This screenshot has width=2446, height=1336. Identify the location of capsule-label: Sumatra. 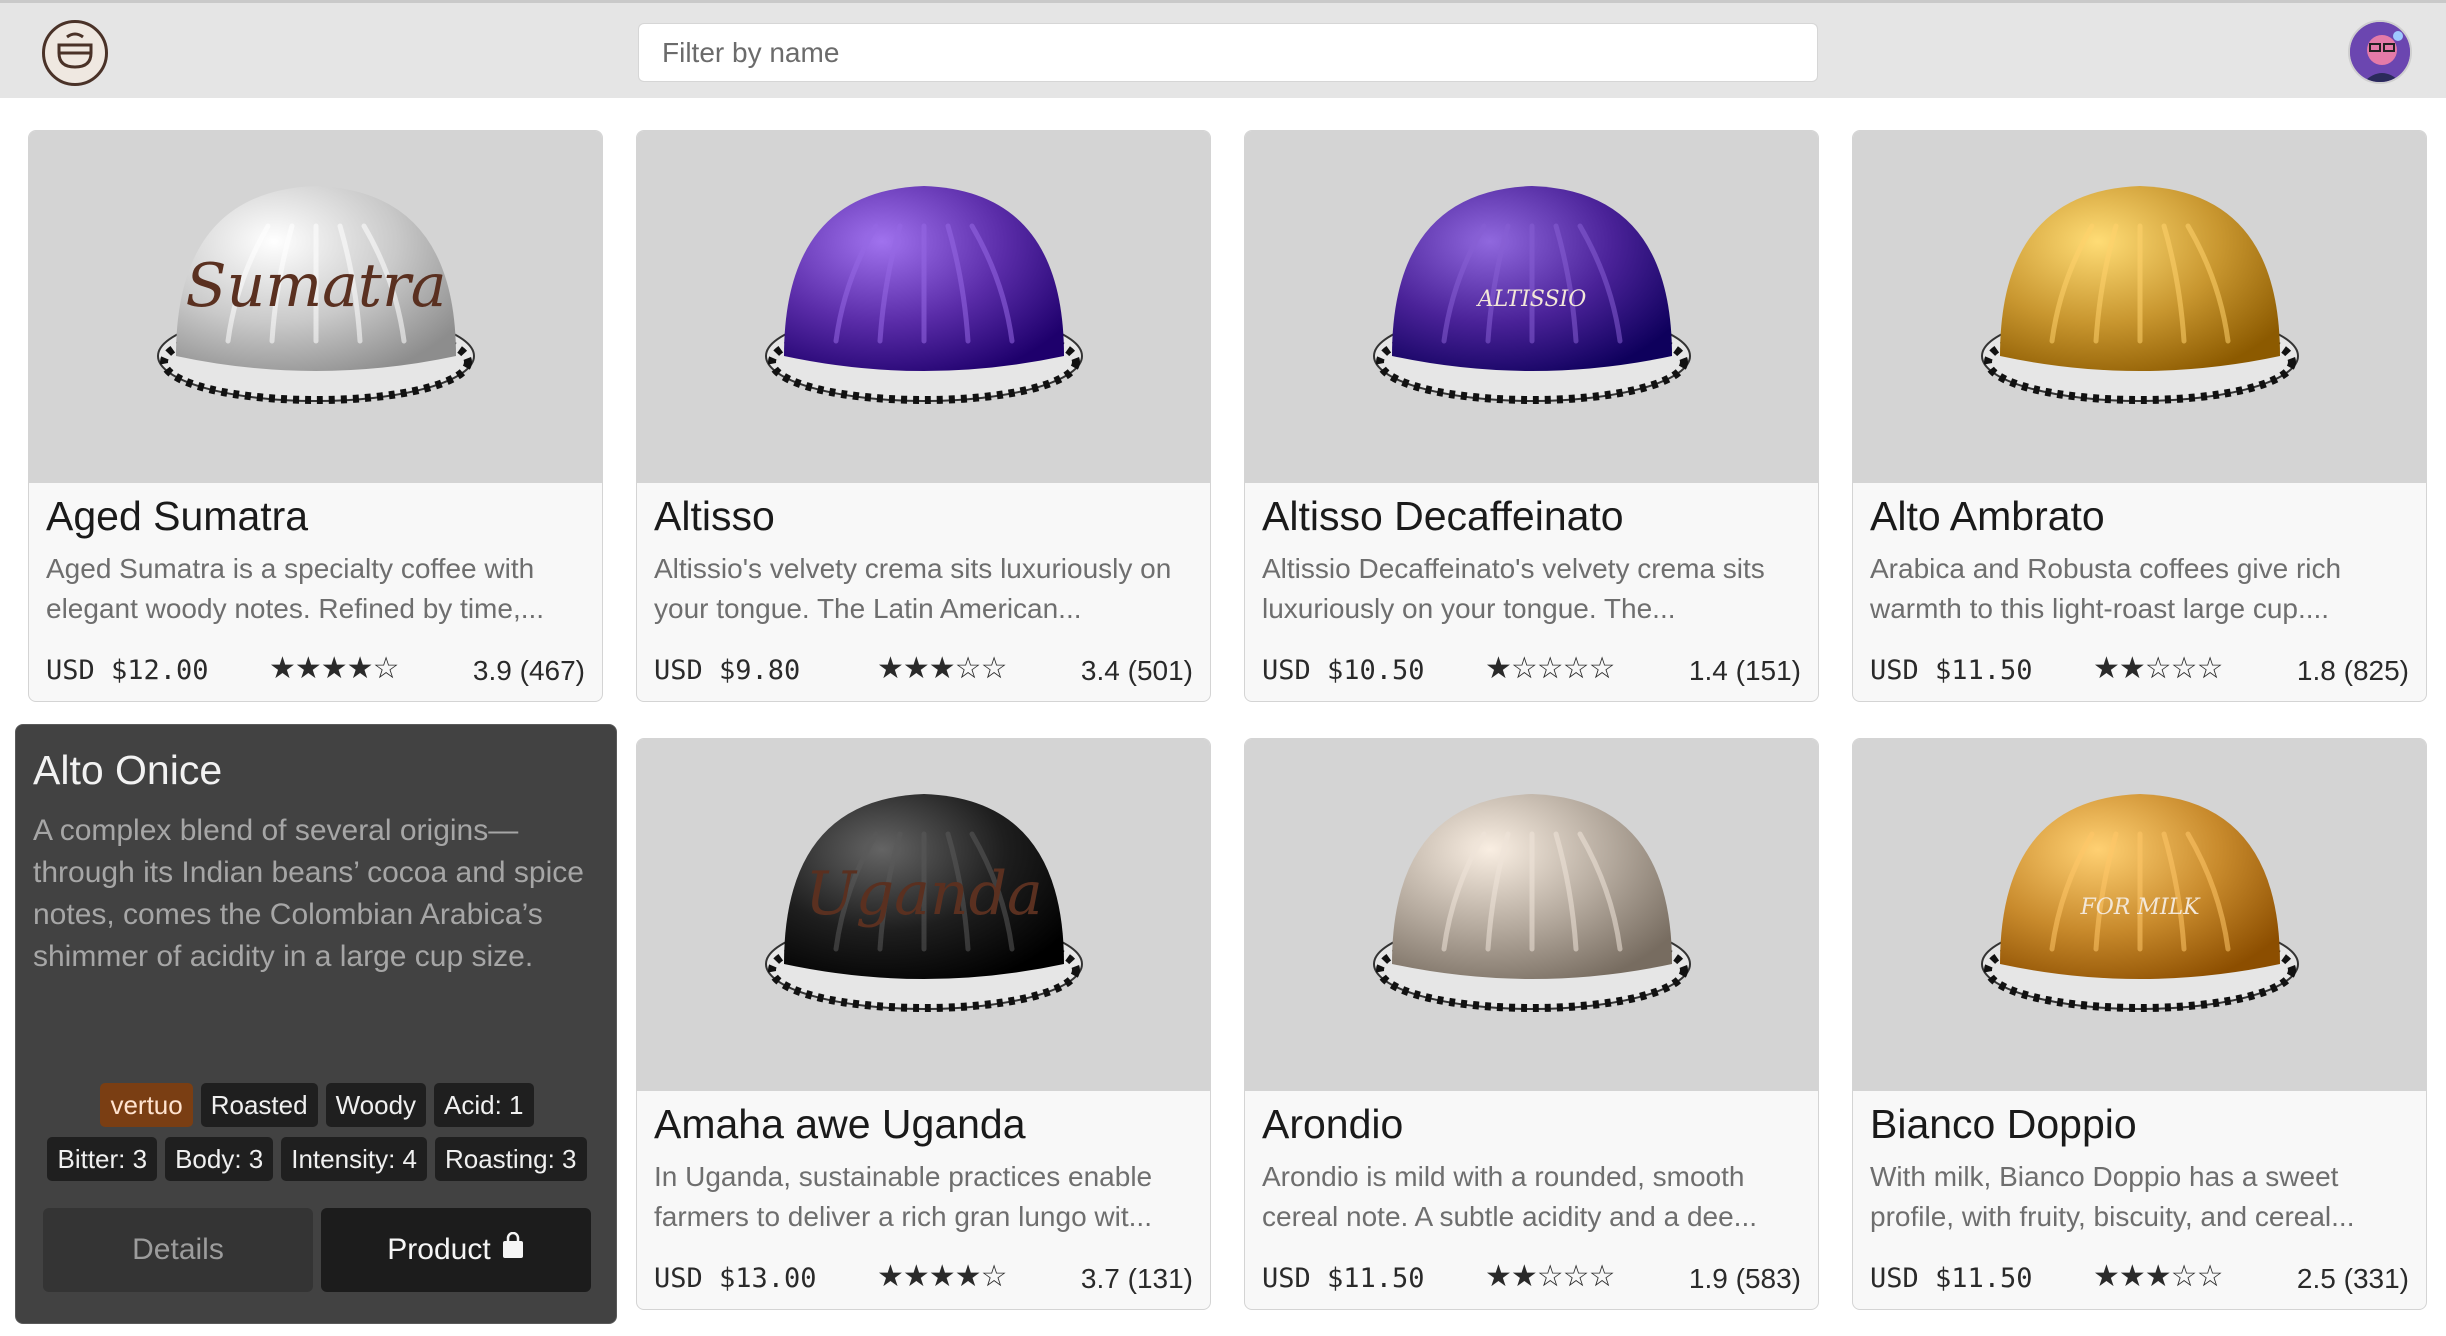
(316, 286).